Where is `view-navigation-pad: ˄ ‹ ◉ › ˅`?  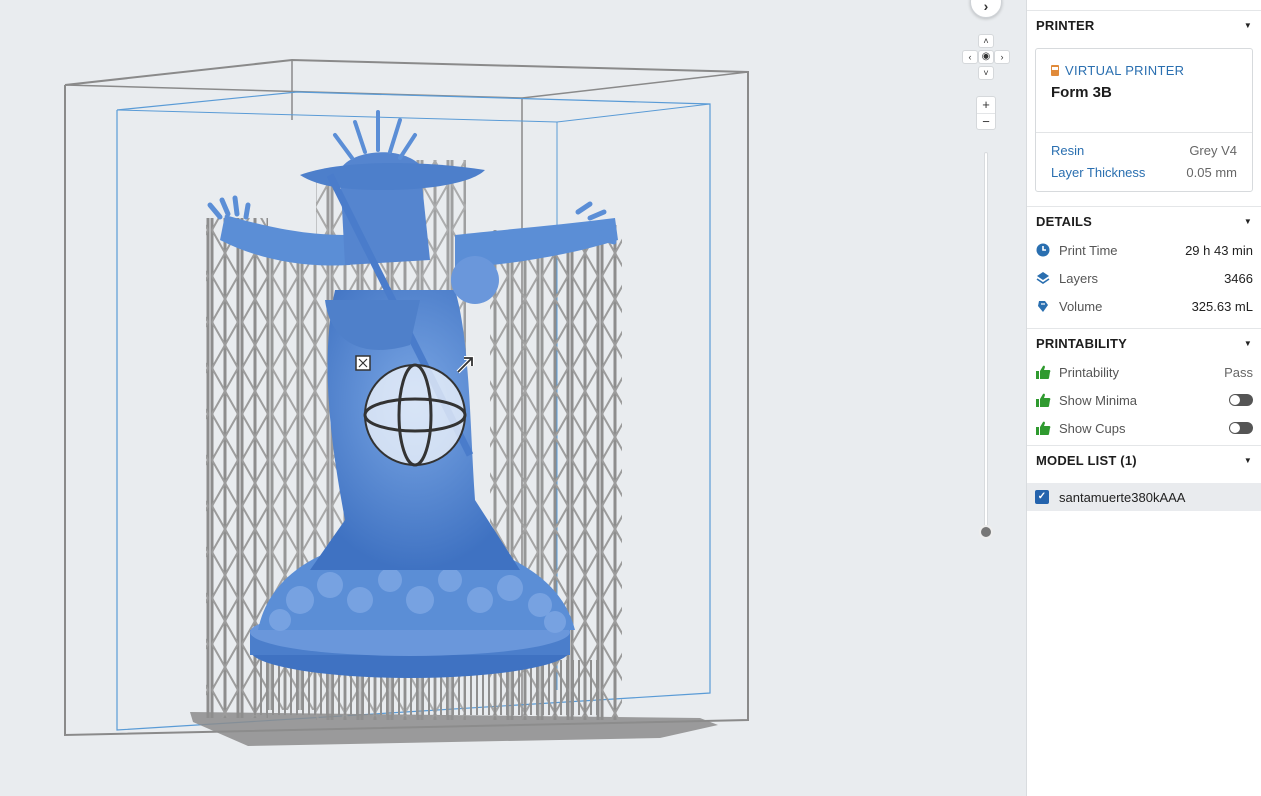 view-navigation-pad: ˄ ‹ ◉ › ˅ is located at coordinates (986, 58).